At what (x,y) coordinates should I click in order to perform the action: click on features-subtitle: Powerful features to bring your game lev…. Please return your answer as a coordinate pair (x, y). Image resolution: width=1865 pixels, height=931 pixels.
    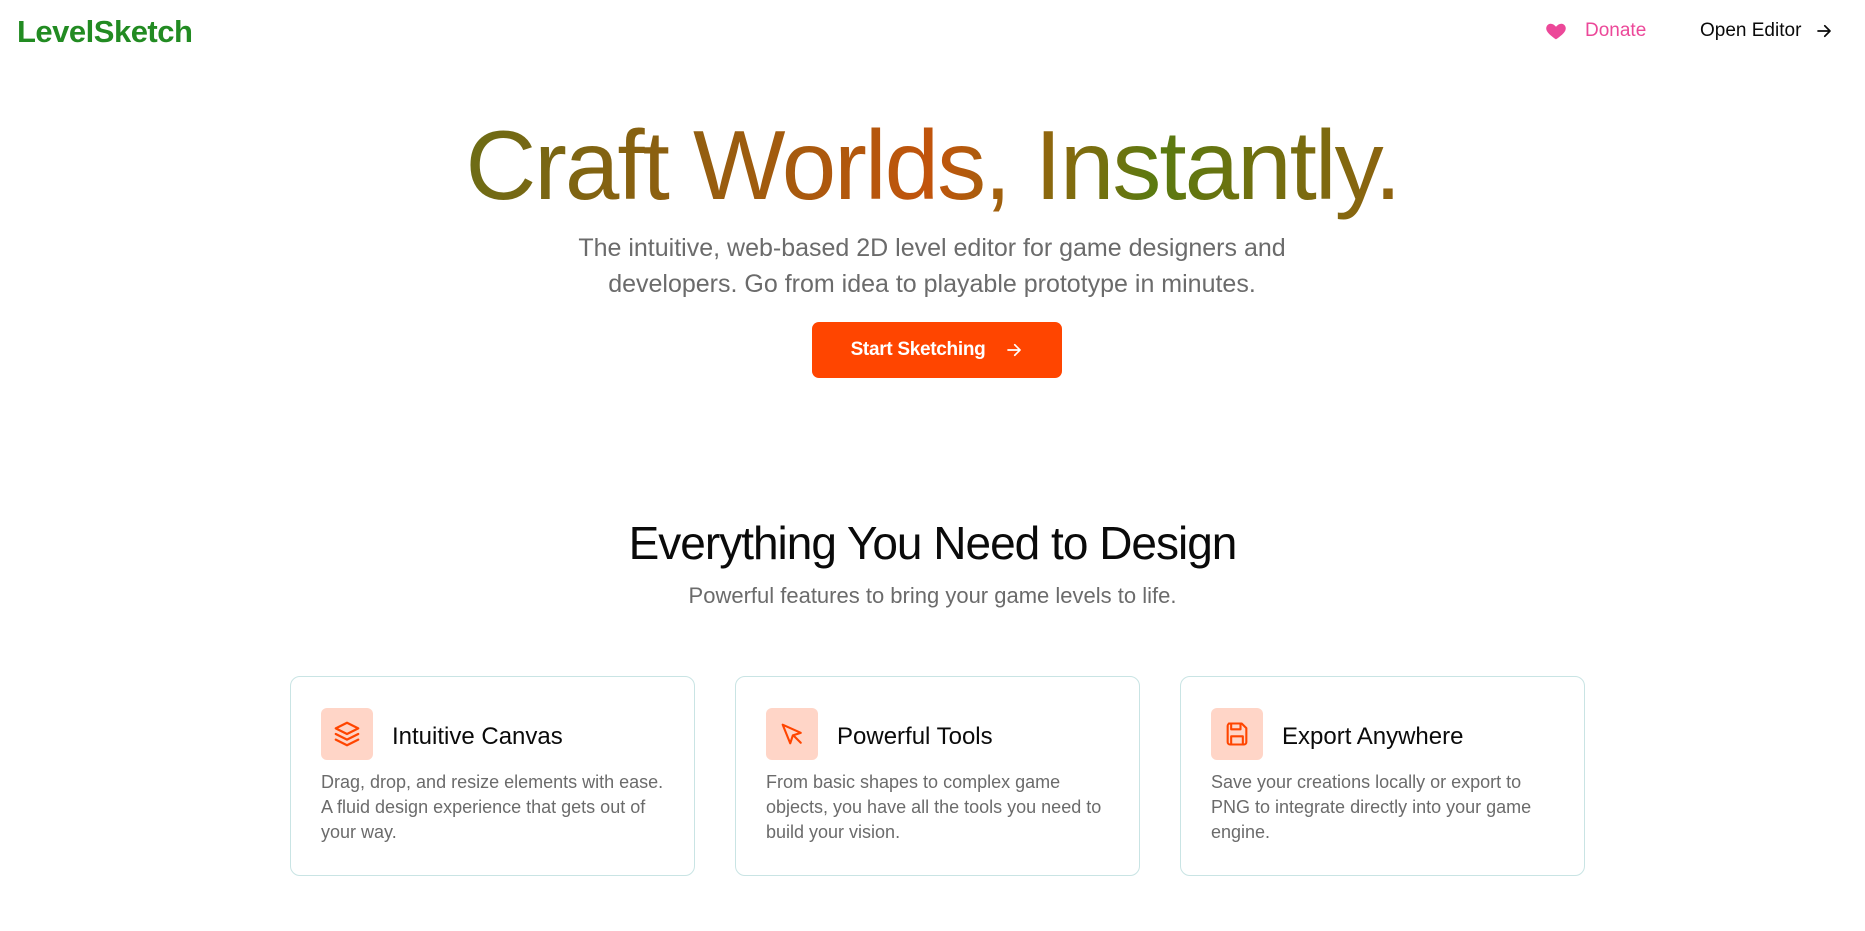
    Looking at the image, I should click on (932, 595).